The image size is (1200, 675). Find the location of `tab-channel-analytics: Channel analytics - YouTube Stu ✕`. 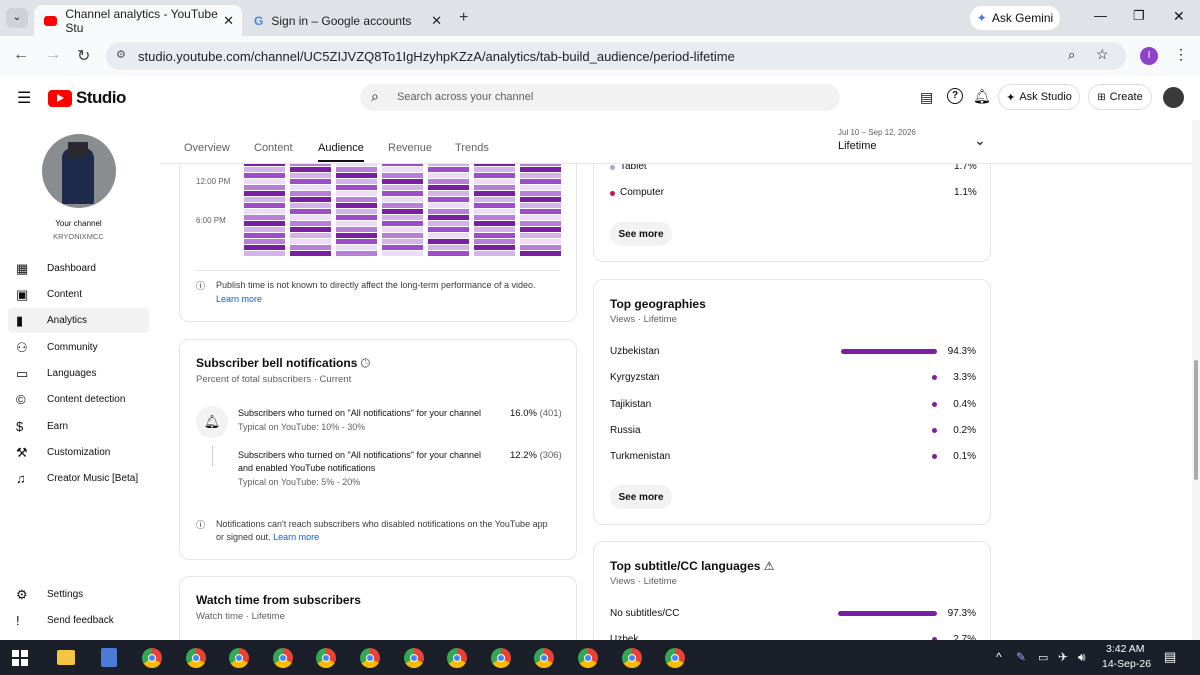

tab-channel-analytics: Channel analytics - YouTube Stu ✕ is located at coordinates (138, 20).